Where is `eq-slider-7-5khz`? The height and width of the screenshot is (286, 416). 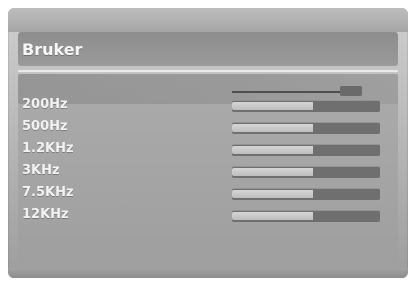 eq-slider-7-5khz is located at coordinates (306, 194).